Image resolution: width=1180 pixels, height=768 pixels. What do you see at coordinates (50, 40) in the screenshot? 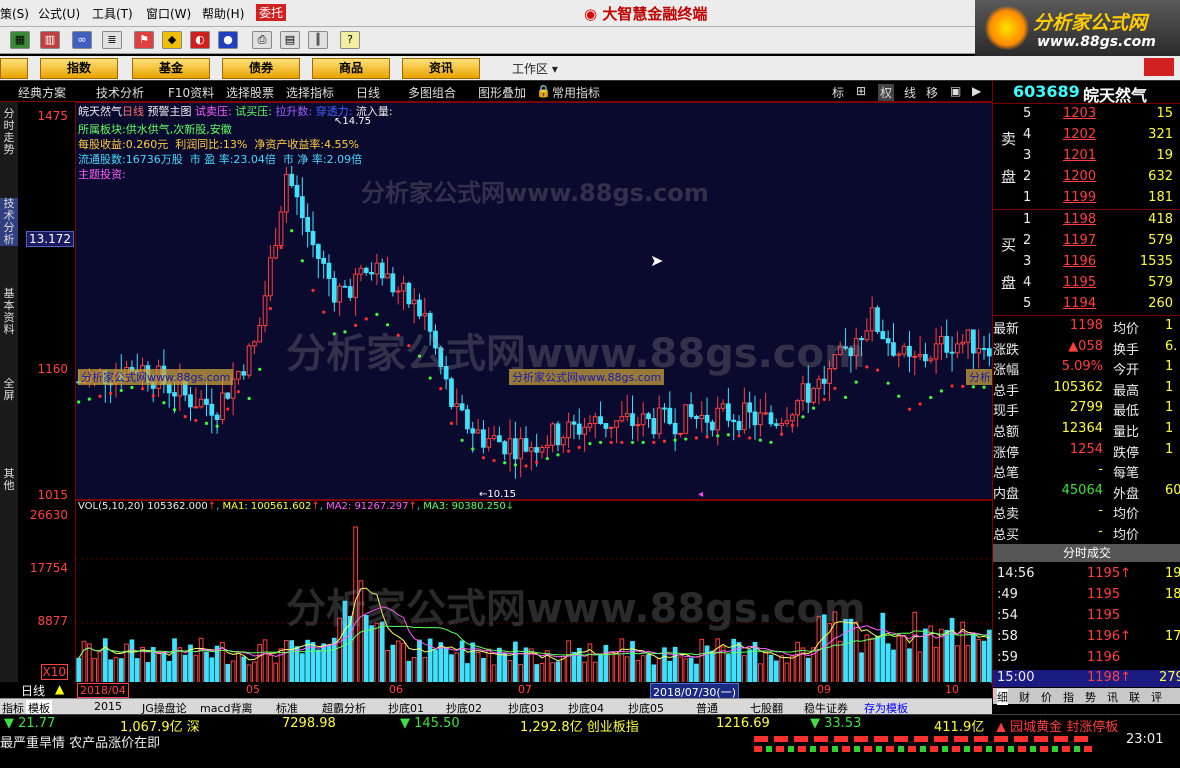
I see `chart-icon: ▥` at bounding box center [50, 40].